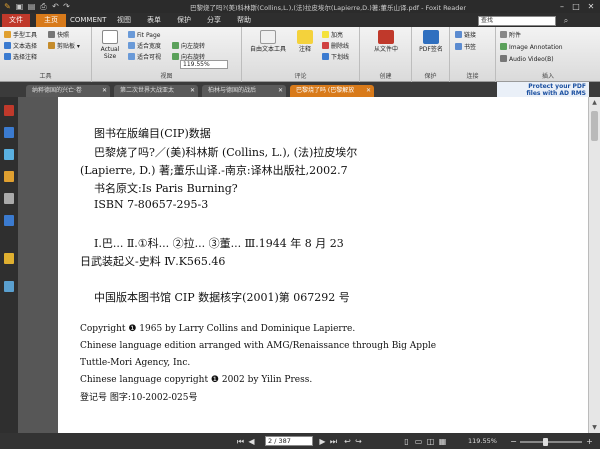 This screenshot has height=449, width=600. I want to click on save-icon: ▤, so click(31, 6).